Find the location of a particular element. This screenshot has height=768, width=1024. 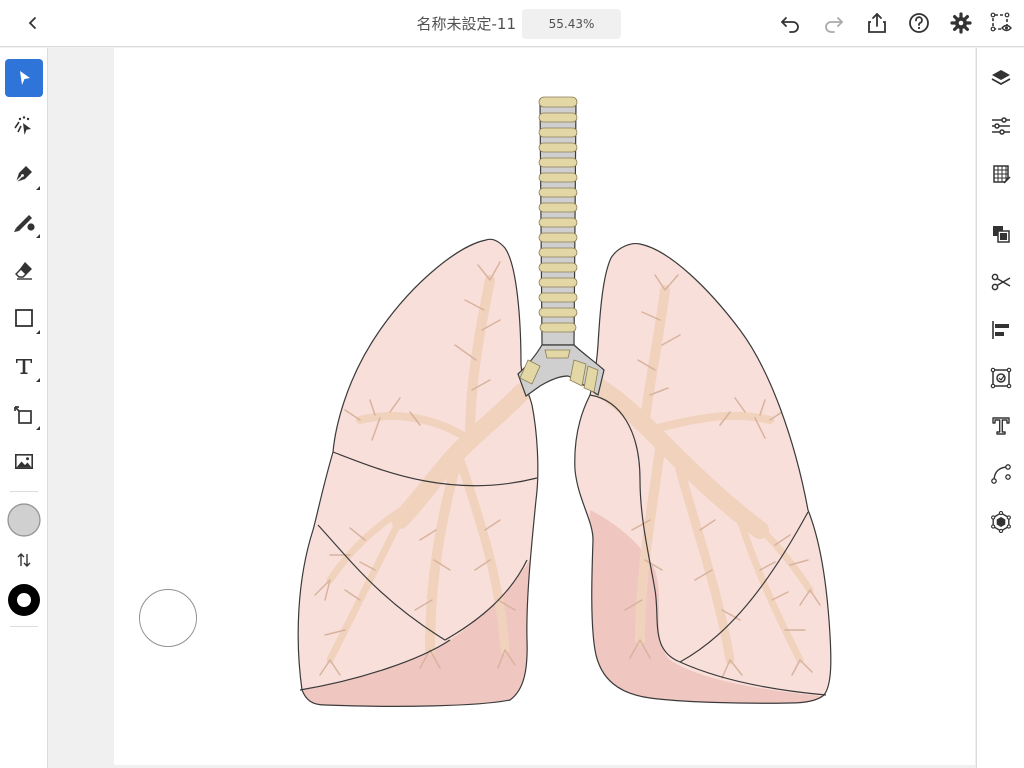

share-icon is located at coordinates (877, 23).